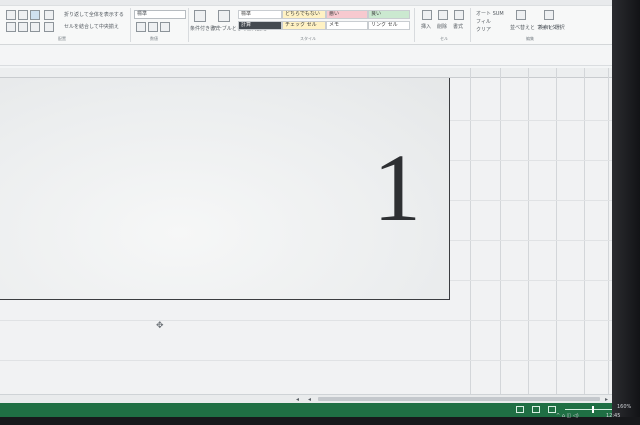  I want to click on sort-filter-icon, so click(521, 15).